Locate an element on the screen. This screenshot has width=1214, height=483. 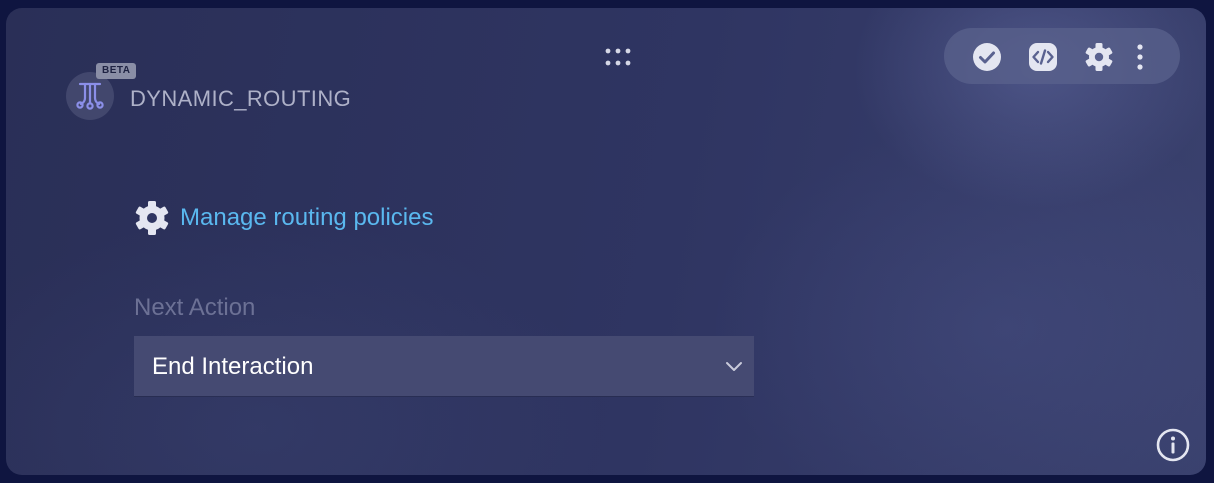
next-action-label: Next Action is located at coordinates (195, 307).